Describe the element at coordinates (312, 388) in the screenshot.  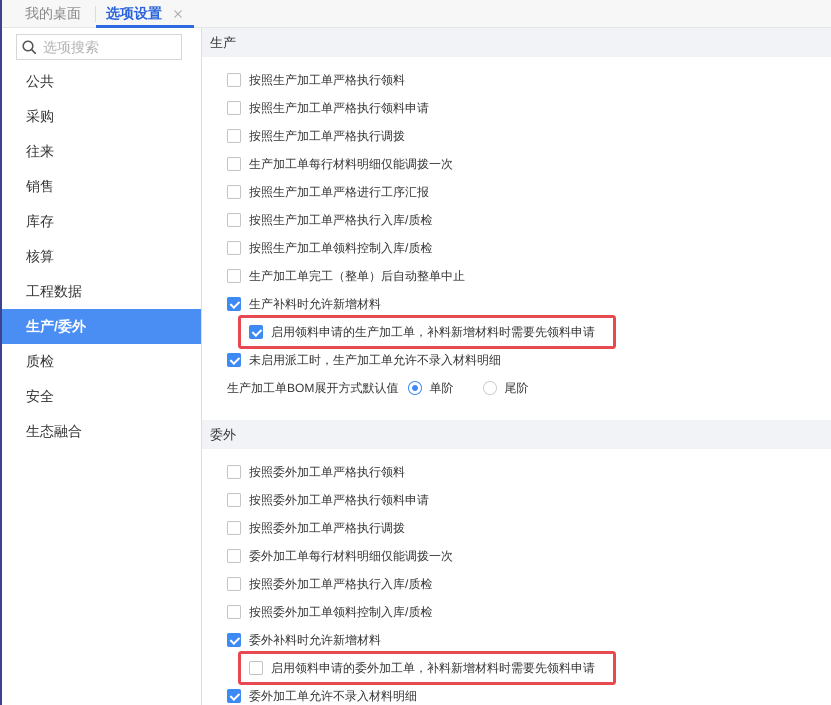
I see `option-label: 生产加工单BOM展开方式默认值` at that location.